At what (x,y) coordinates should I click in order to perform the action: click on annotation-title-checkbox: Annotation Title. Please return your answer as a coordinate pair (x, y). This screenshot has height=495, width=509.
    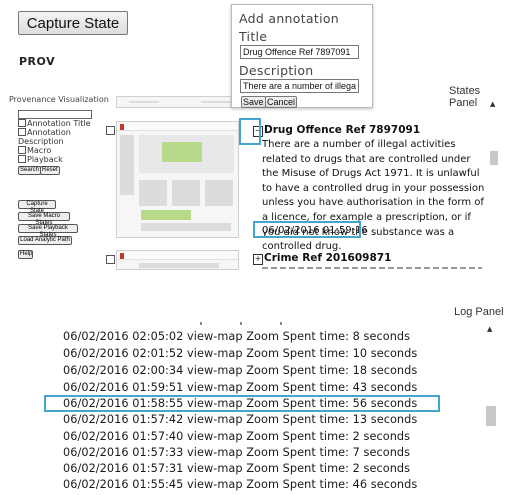
    Looking at the image, I should click on (54, 123).